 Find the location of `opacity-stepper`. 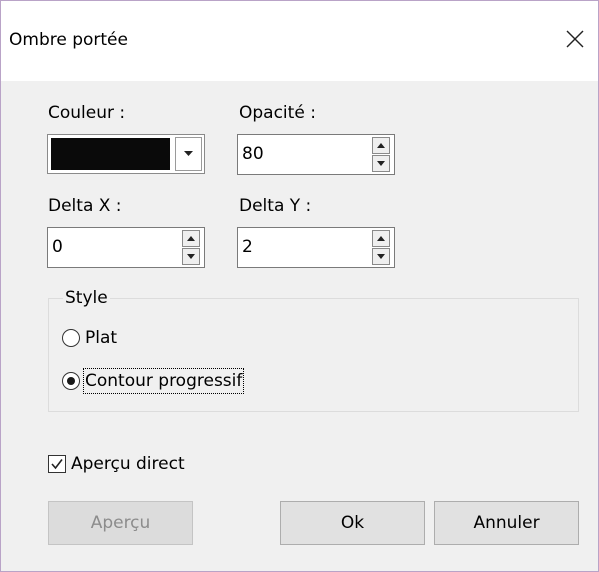

opacity-stepper is located at coordinates (316, 154).